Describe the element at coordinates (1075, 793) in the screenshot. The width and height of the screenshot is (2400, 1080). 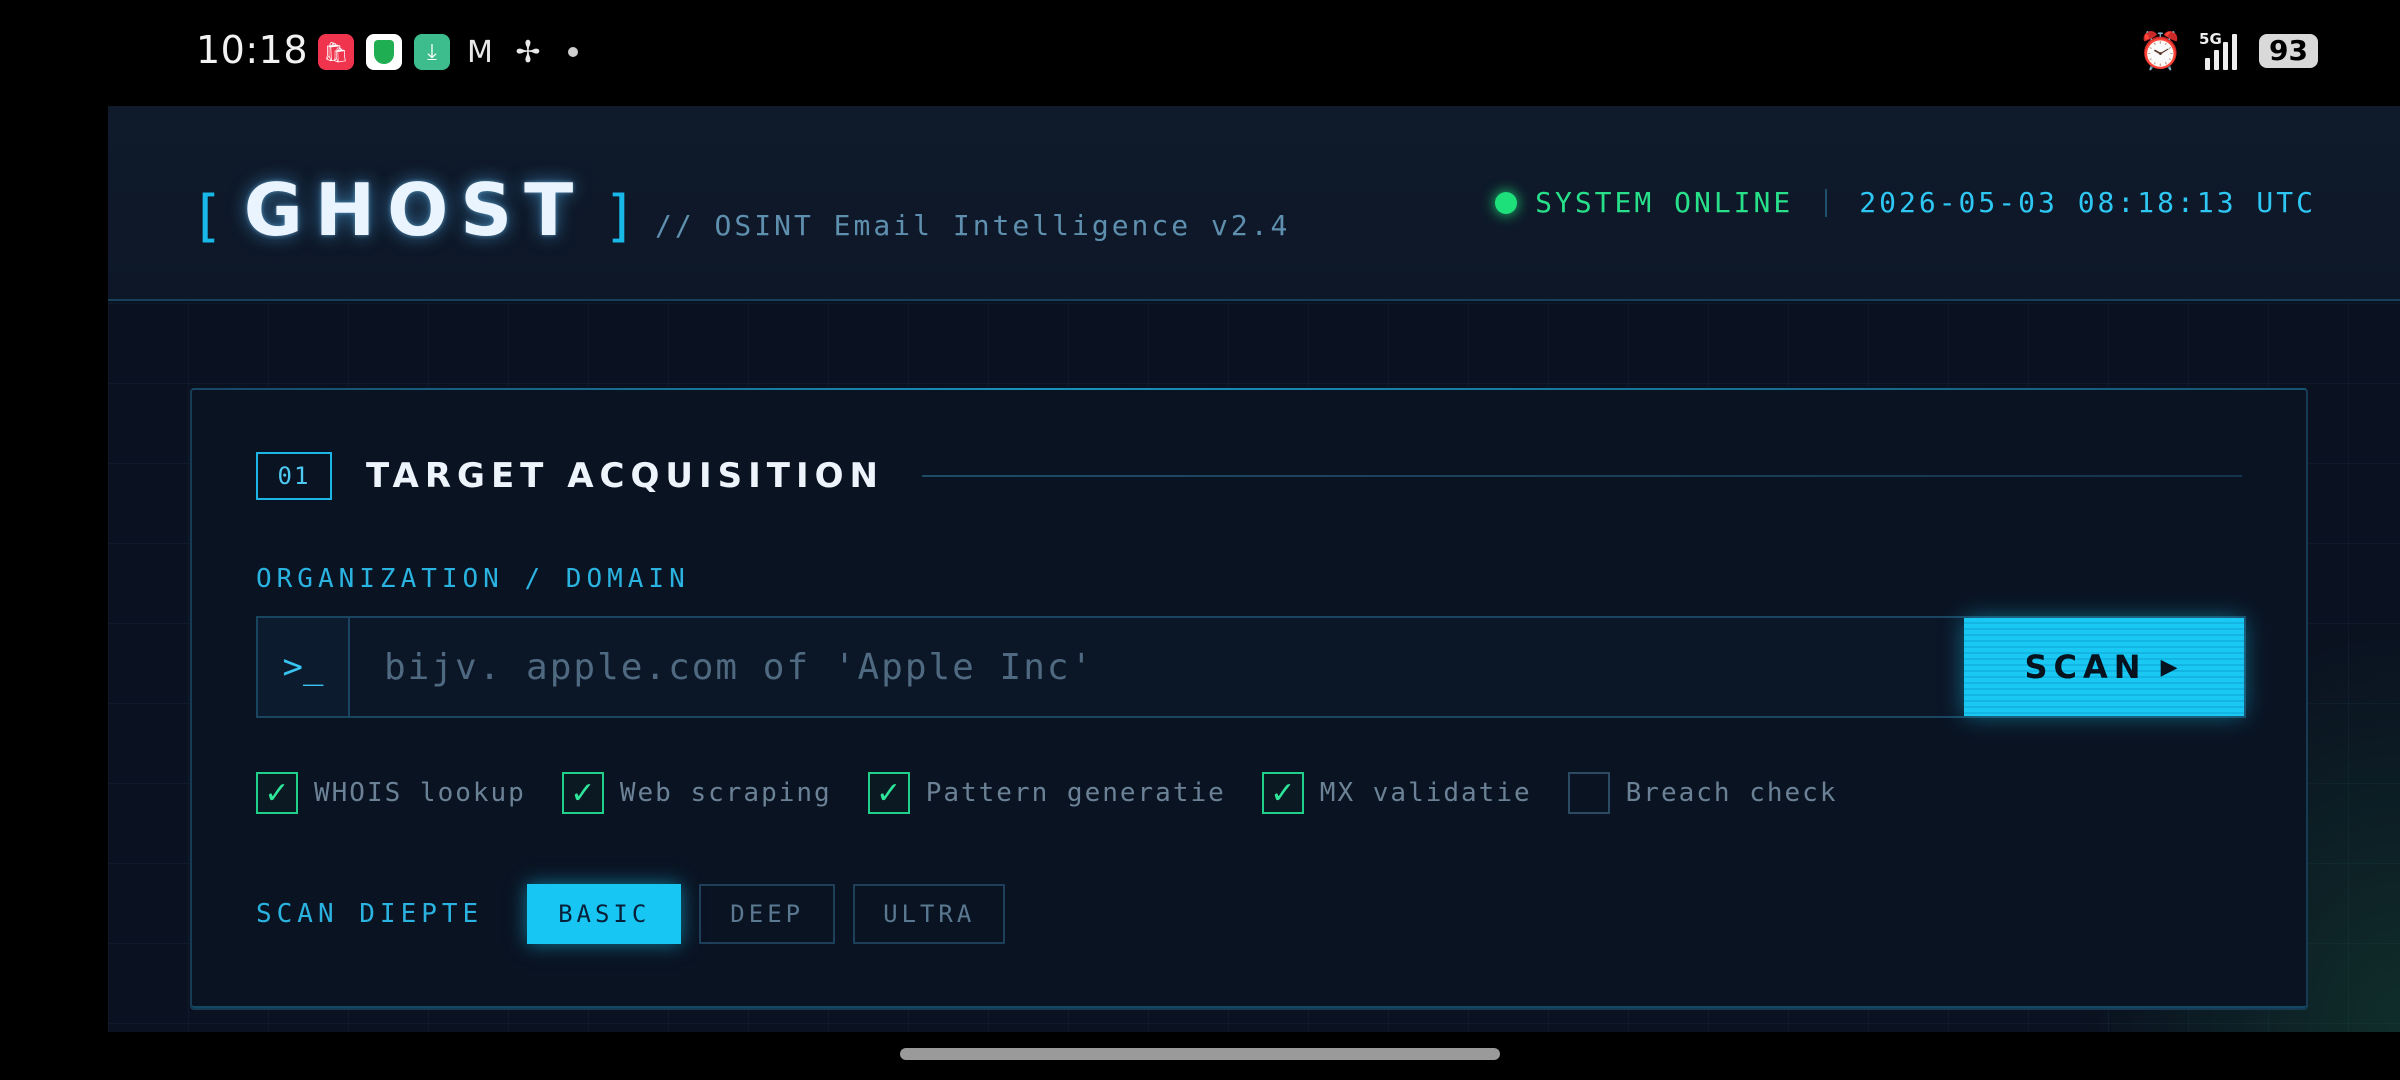
I see `option-label: Pattern generatie` at that location.